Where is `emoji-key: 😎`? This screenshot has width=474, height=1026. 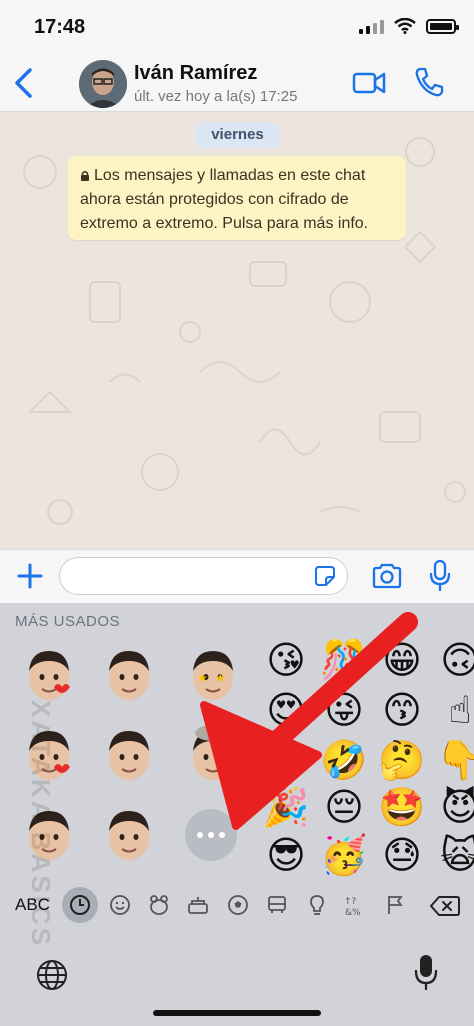 emoji-key: 😎 is located at coordinates (286, 855).